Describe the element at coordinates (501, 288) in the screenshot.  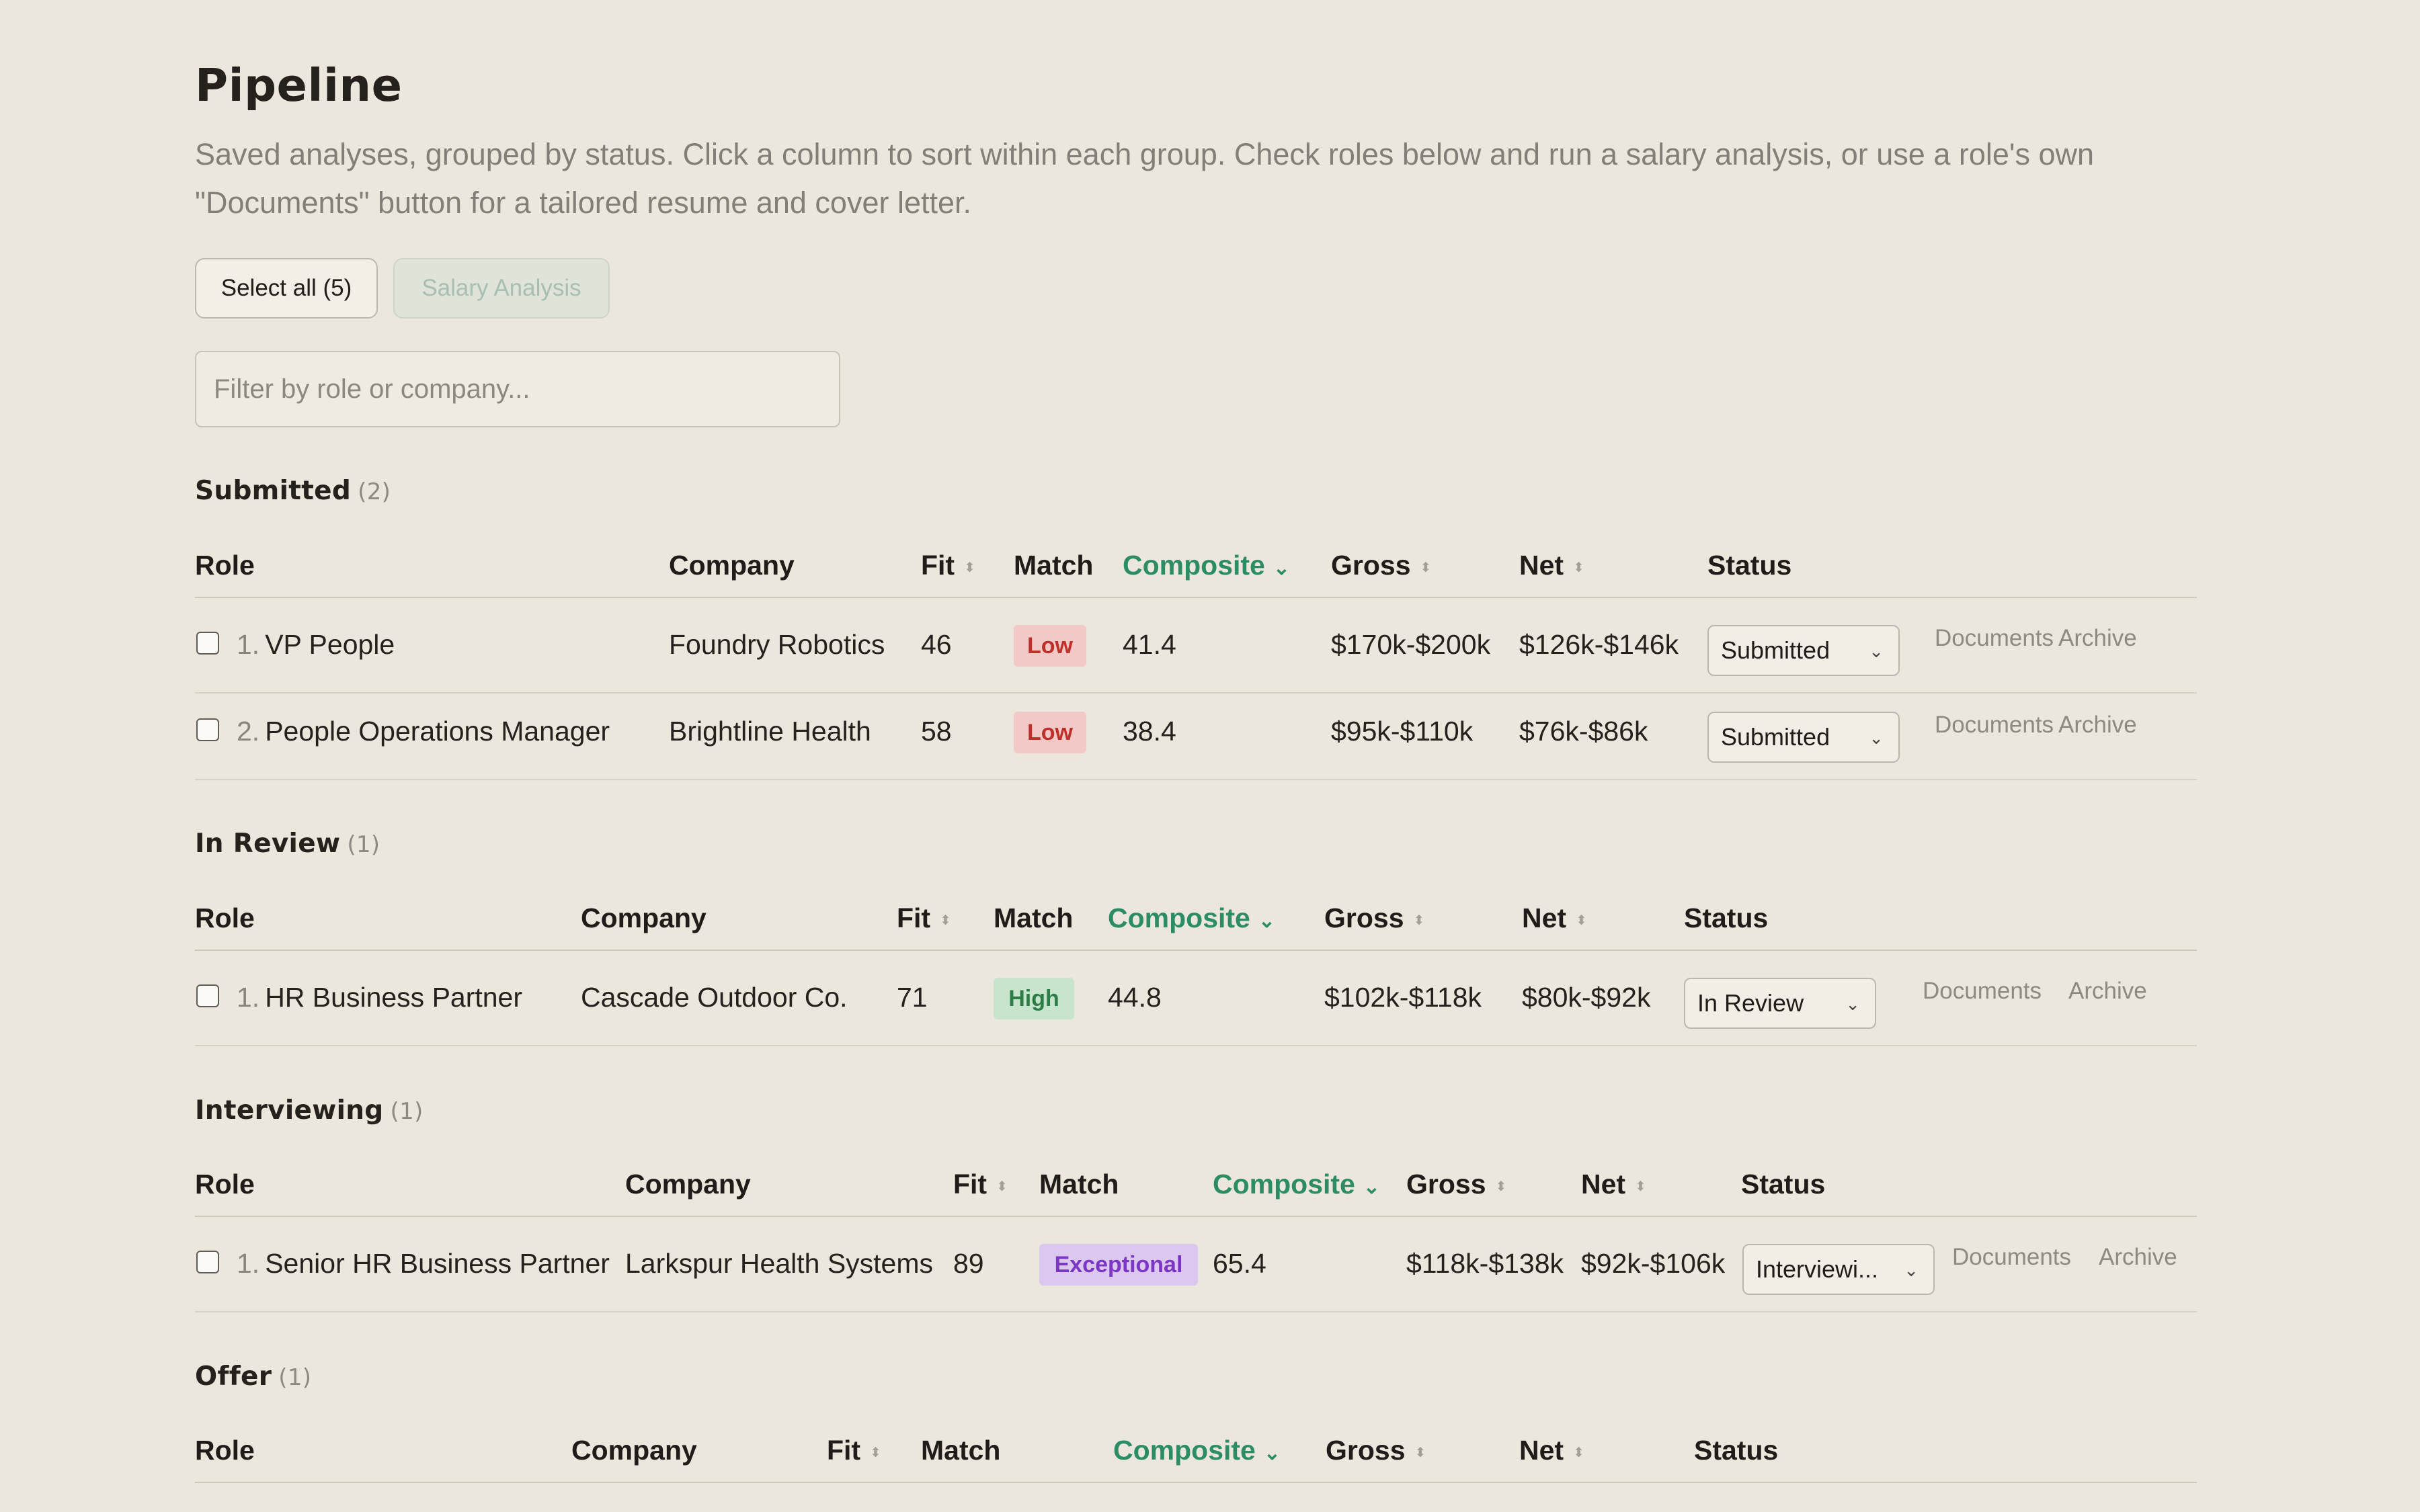
I see `salary-analysis-button: Salary Analysis` at that location.